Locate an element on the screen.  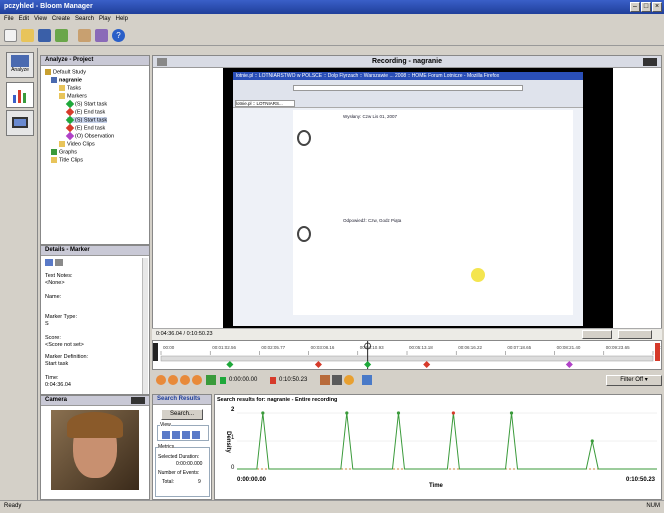
post-heading: Odpowiedź: Czw, Godz Piąta is located at coordinates (372, 220).